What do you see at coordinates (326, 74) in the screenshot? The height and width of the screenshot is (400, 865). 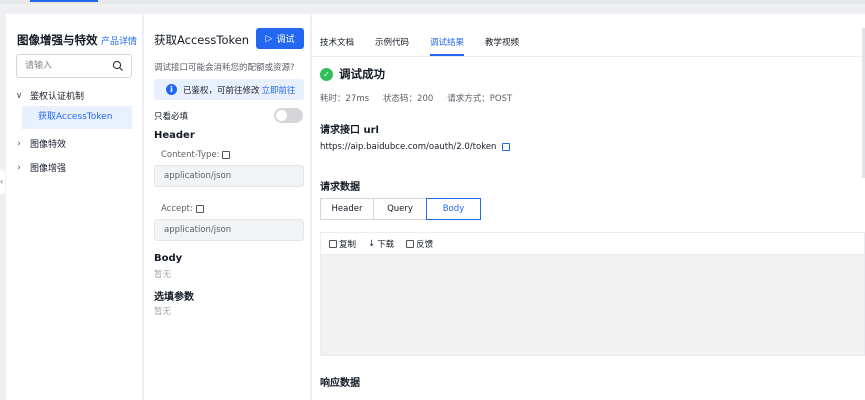 I see `check-circle-icon: ✓` at bounding box center [326, 74].